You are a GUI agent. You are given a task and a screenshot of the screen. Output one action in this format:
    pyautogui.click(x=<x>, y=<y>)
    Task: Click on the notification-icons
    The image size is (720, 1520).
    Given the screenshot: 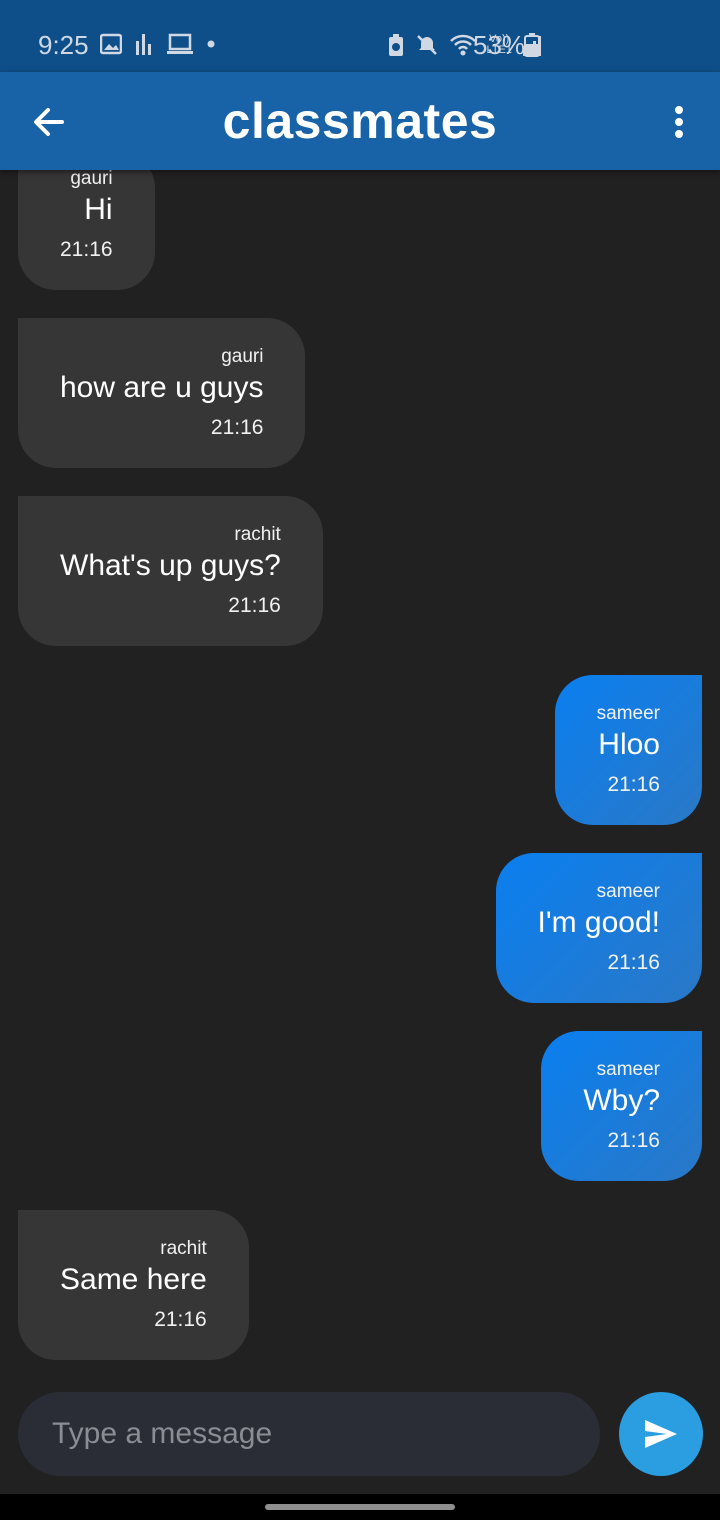 What is the action you would take?
    pyautogui.click(x=158, y=44)
    